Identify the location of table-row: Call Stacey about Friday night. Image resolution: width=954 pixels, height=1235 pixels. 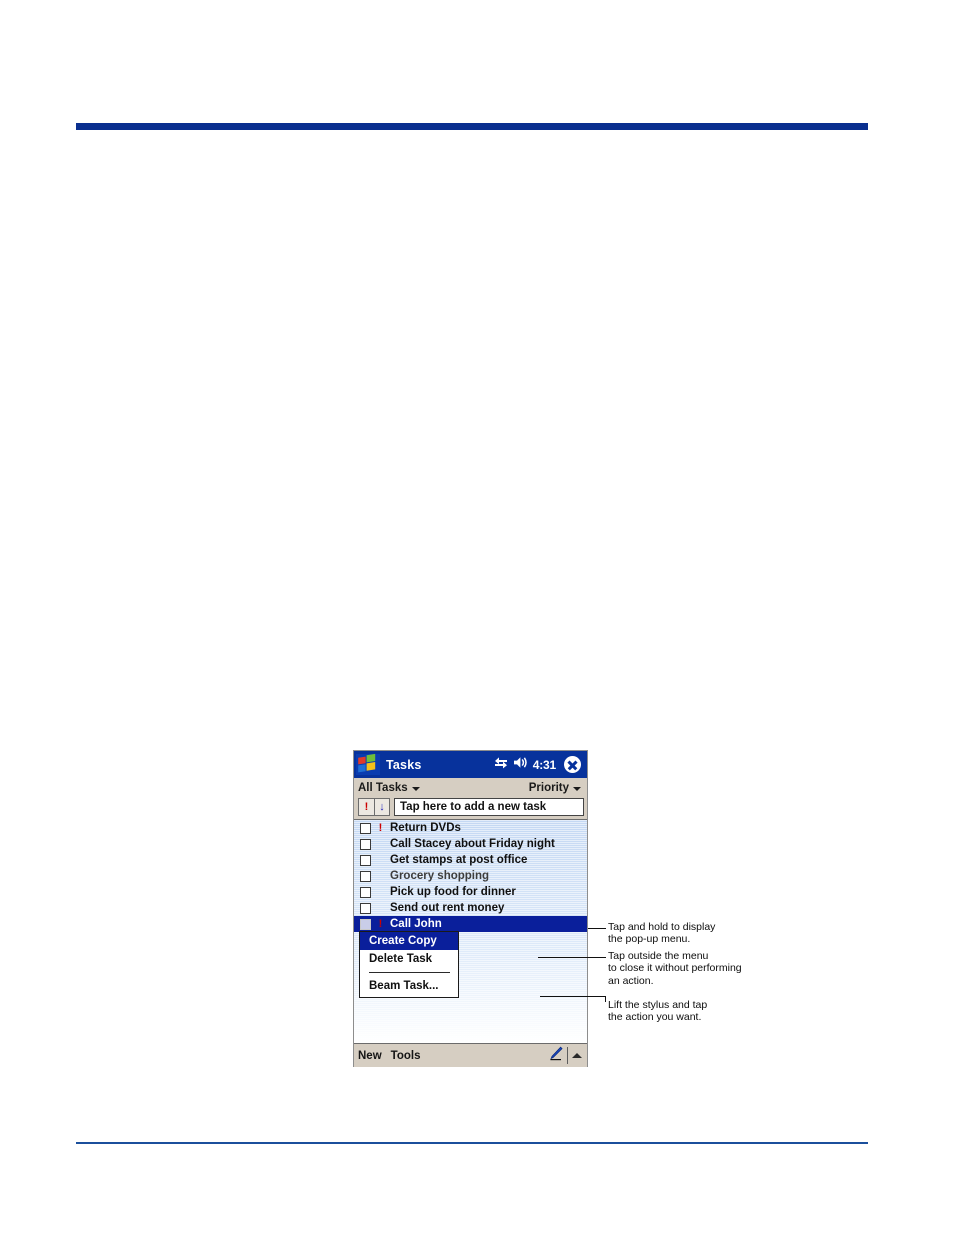
(470, 844).